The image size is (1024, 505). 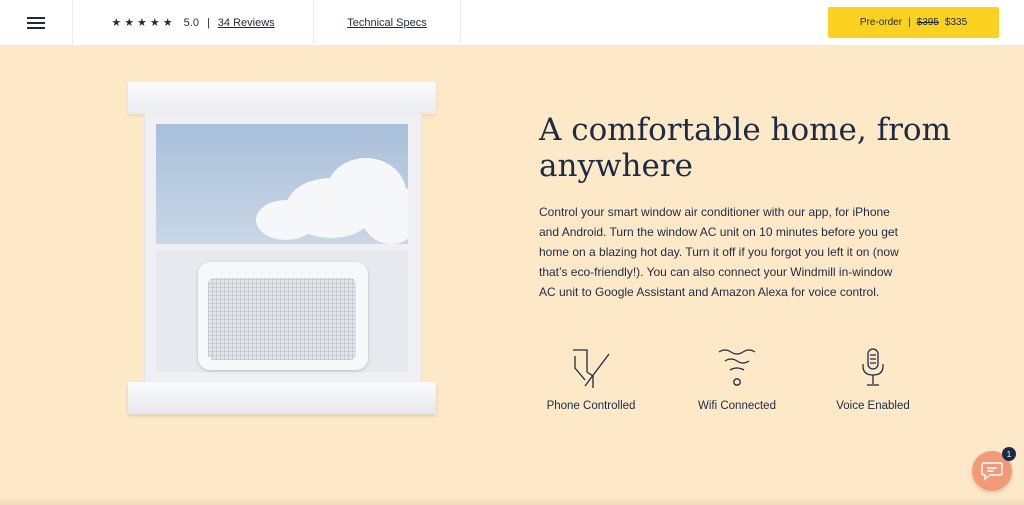 I want to click on menu-cell, so click(x=36, y=22).